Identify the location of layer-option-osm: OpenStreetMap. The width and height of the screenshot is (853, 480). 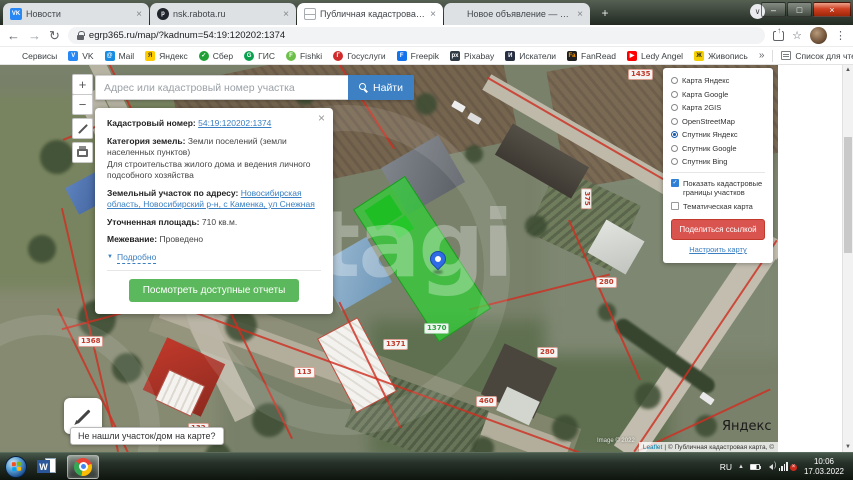
(718, 121).